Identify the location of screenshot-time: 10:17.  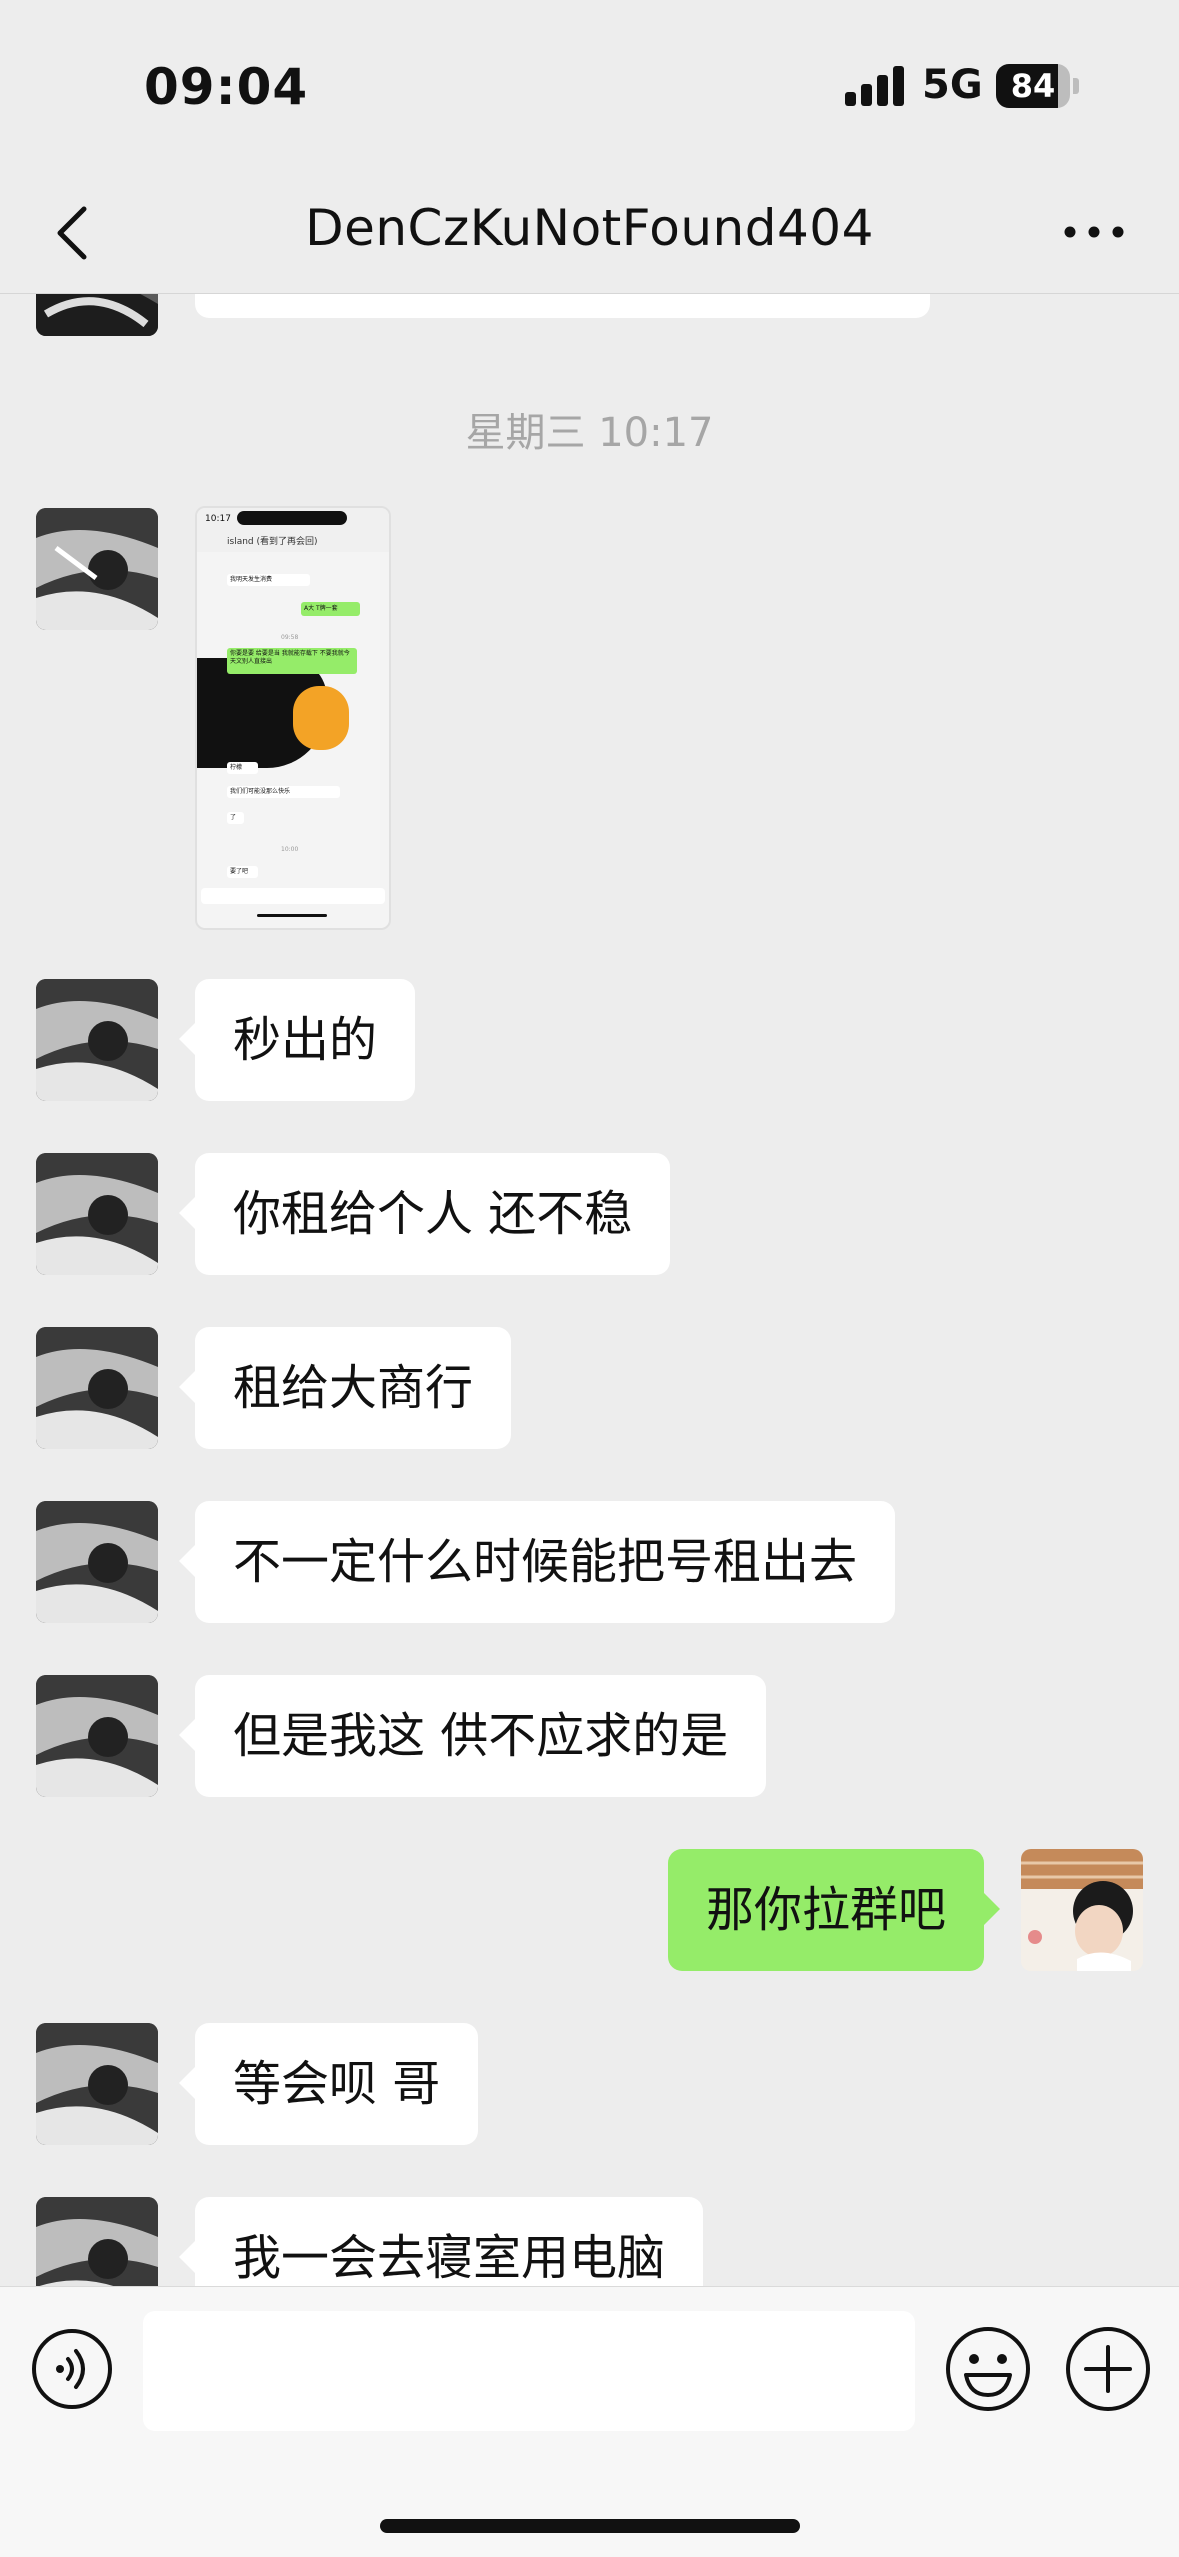
(218, 519).